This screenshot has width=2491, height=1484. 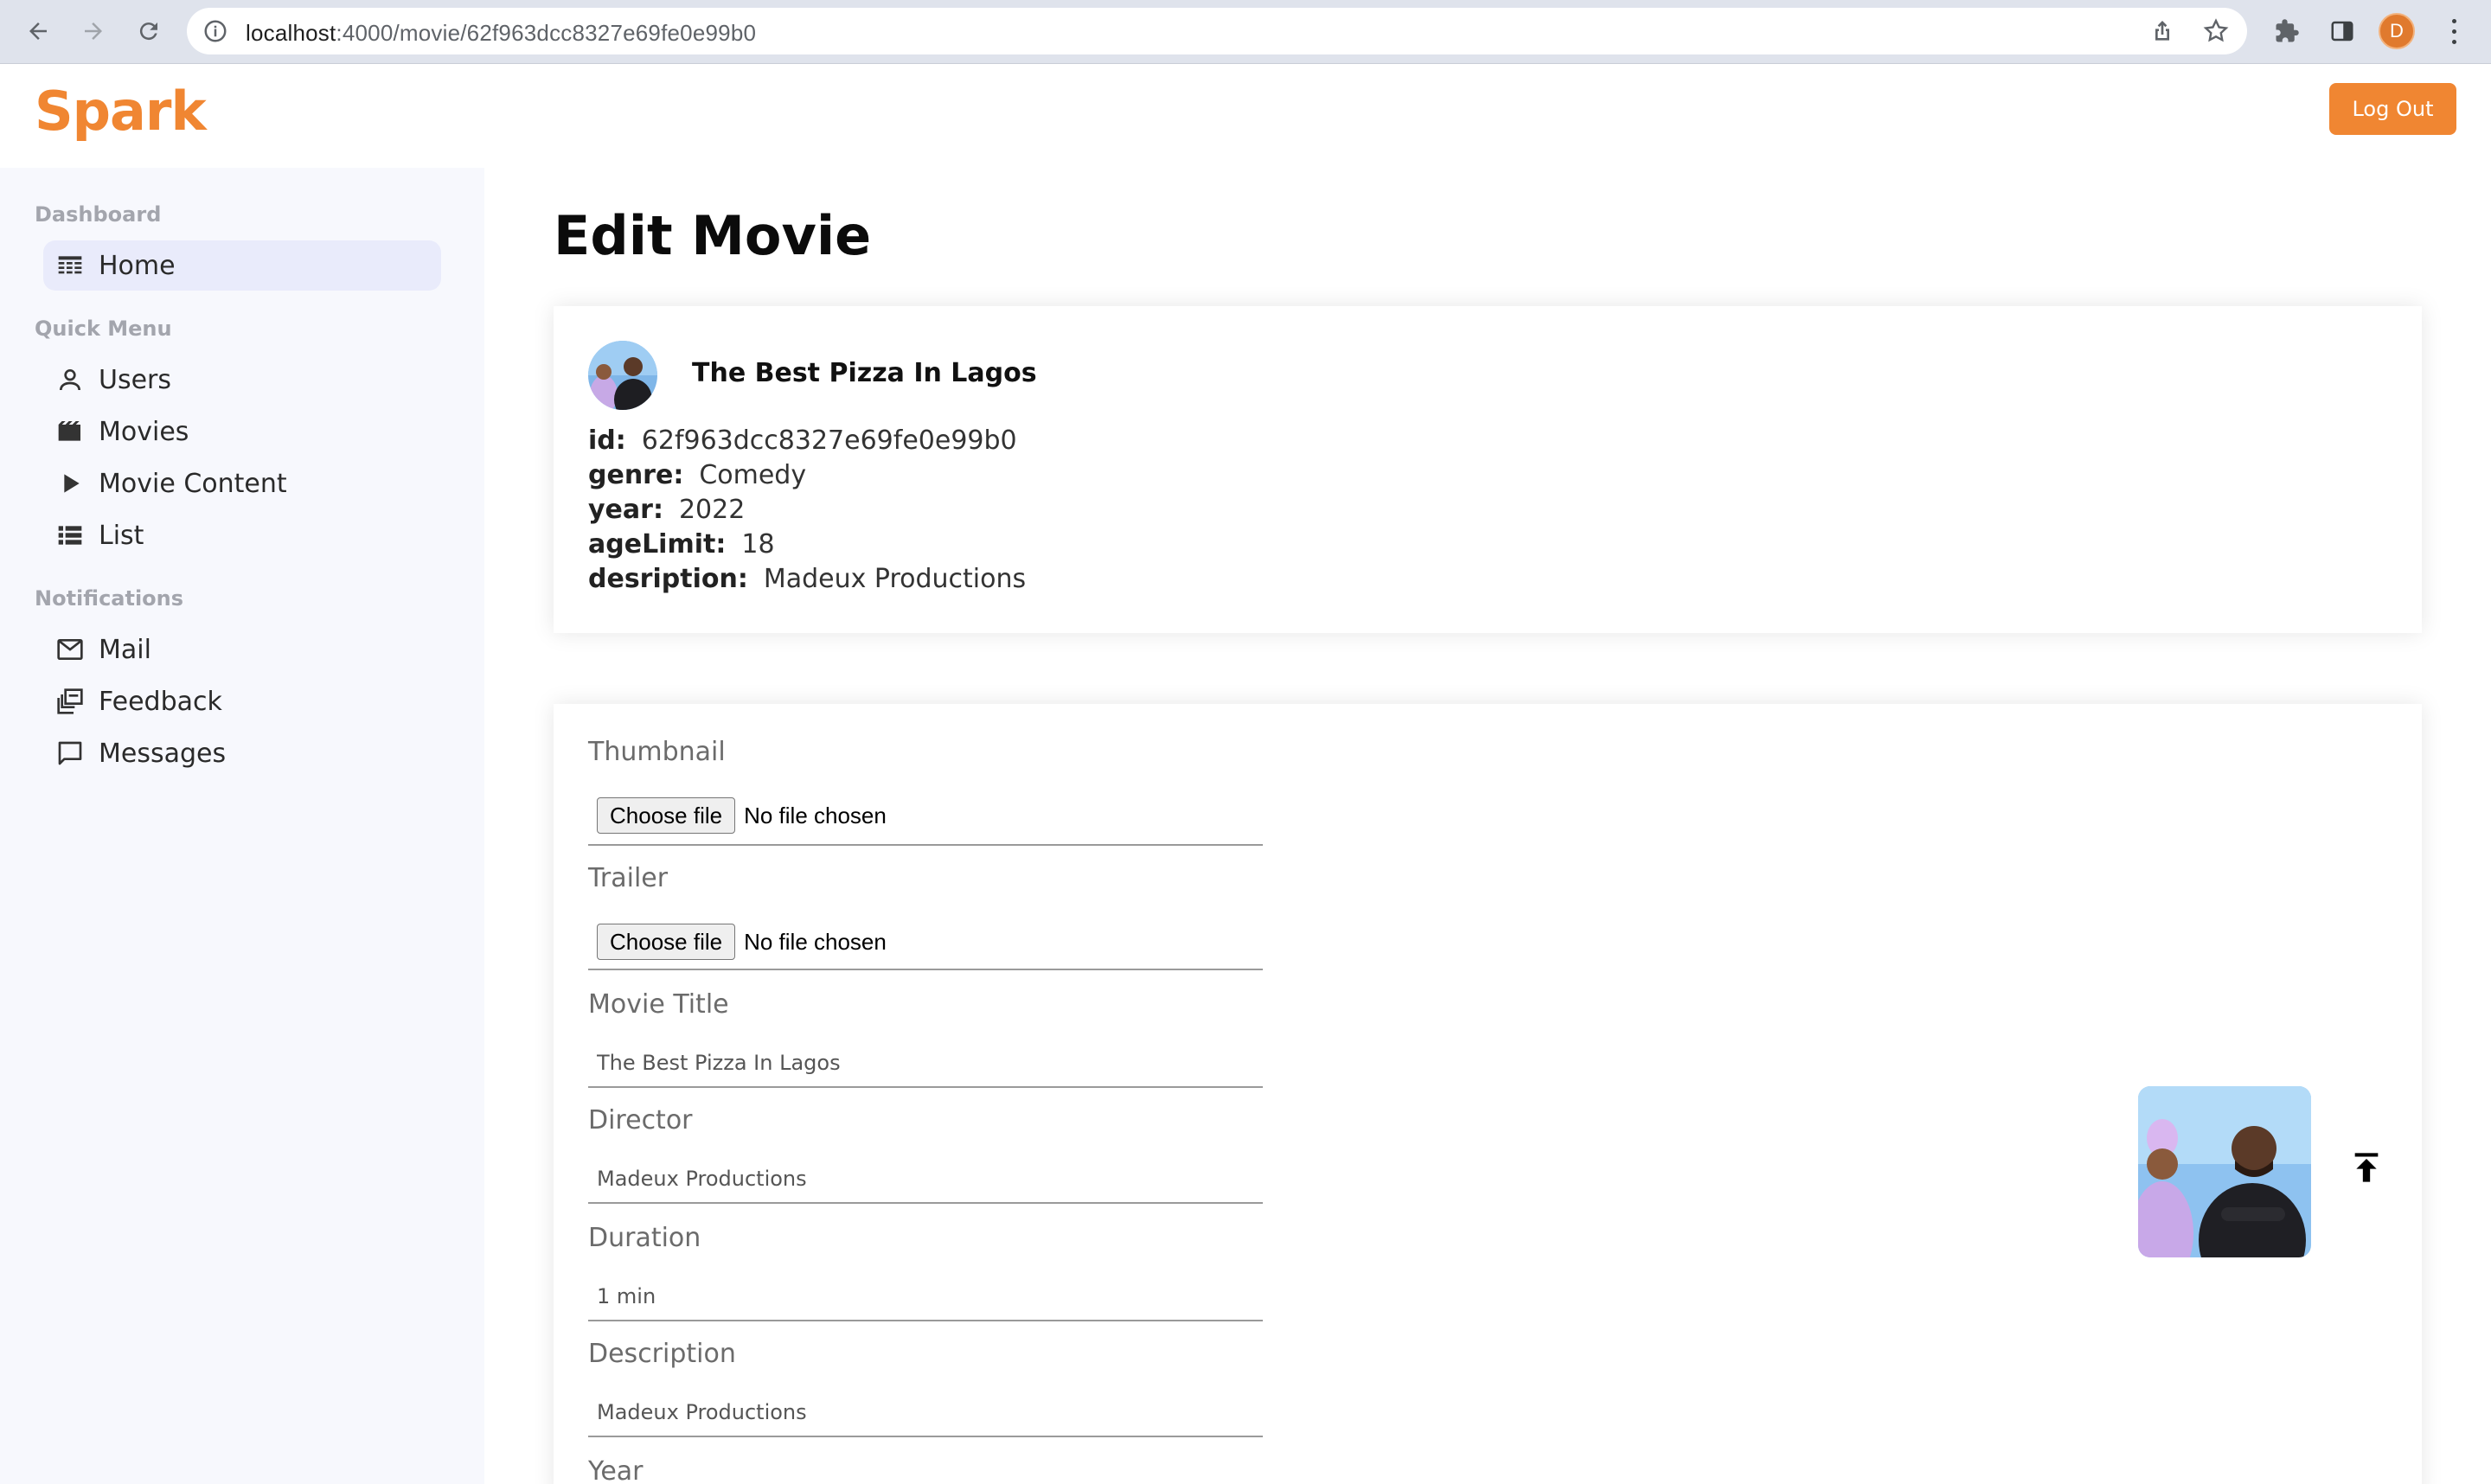 What do you see at coordinates (2397, 31) in the screenshot?
I see `profile-avatar: D` at bounding box center [2397, 31].